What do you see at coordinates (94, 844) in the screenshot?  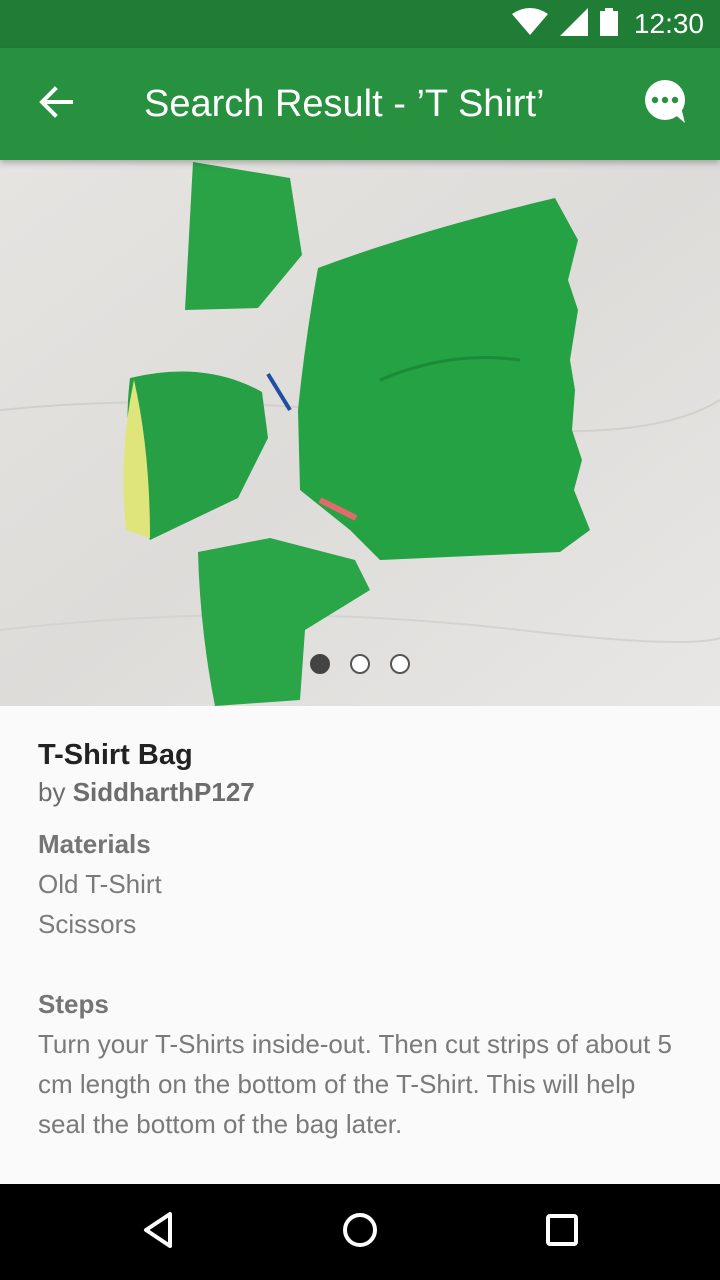 I see `materials-heading: Materials` at bounding box center [94, 844].